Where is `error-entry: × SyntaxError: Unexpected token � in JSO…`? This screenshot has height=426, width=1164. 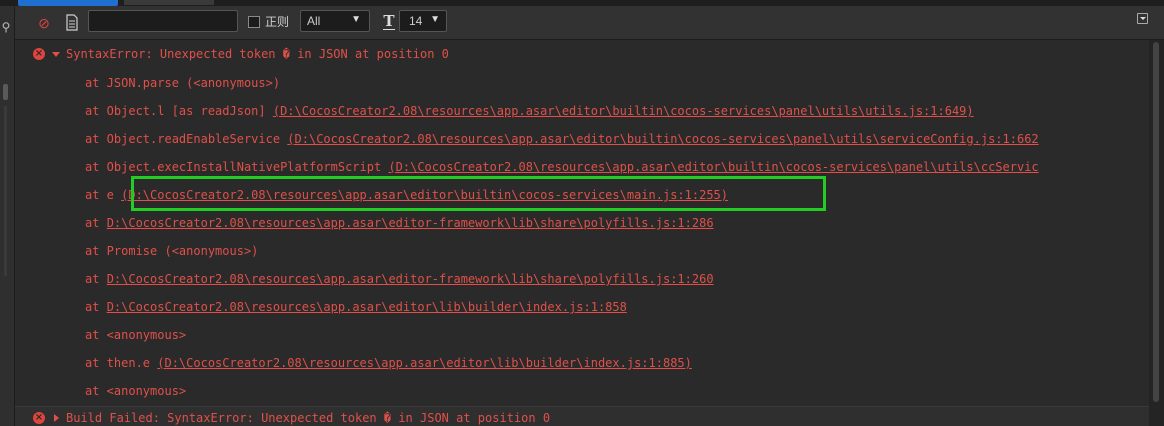
error-entry: × SyntaxError: Unexpected token � in JSO… is located at coordinates (582, 55).